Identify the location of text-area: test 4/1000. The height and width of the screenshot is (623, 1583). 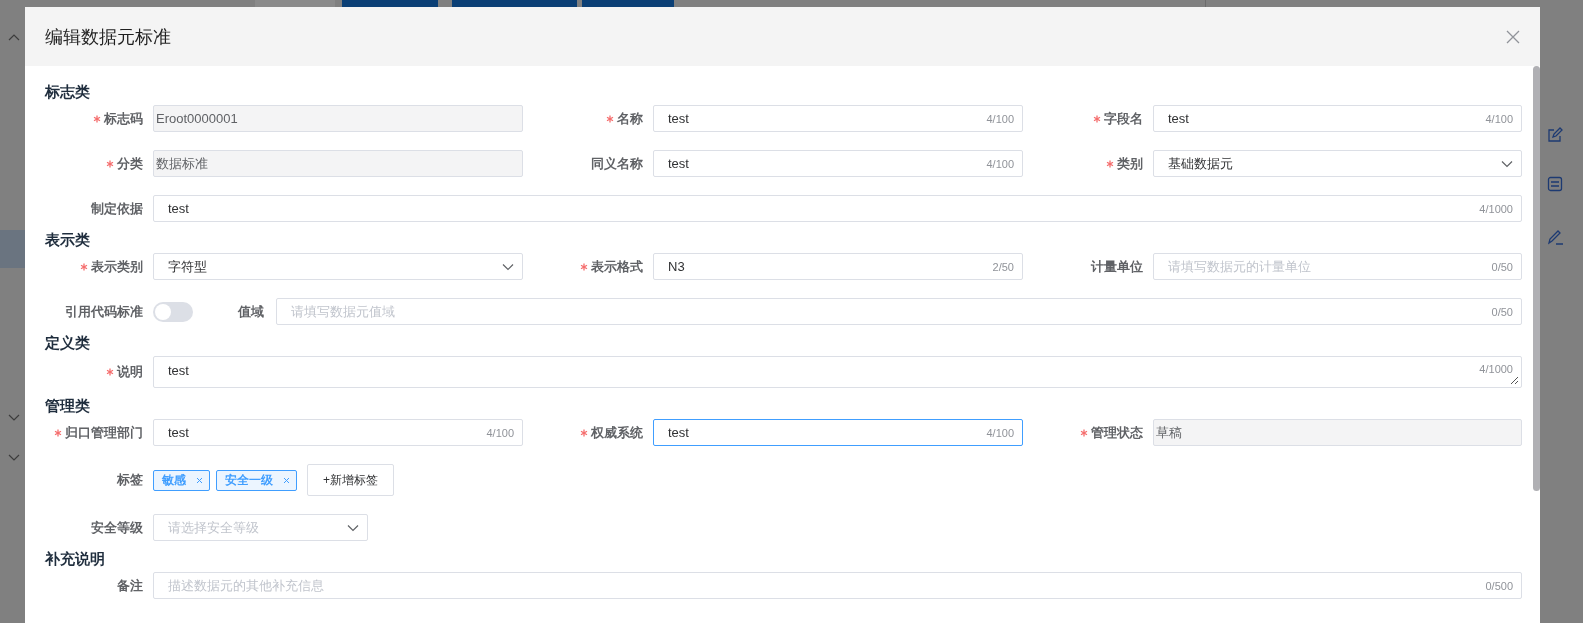
(837, 372).